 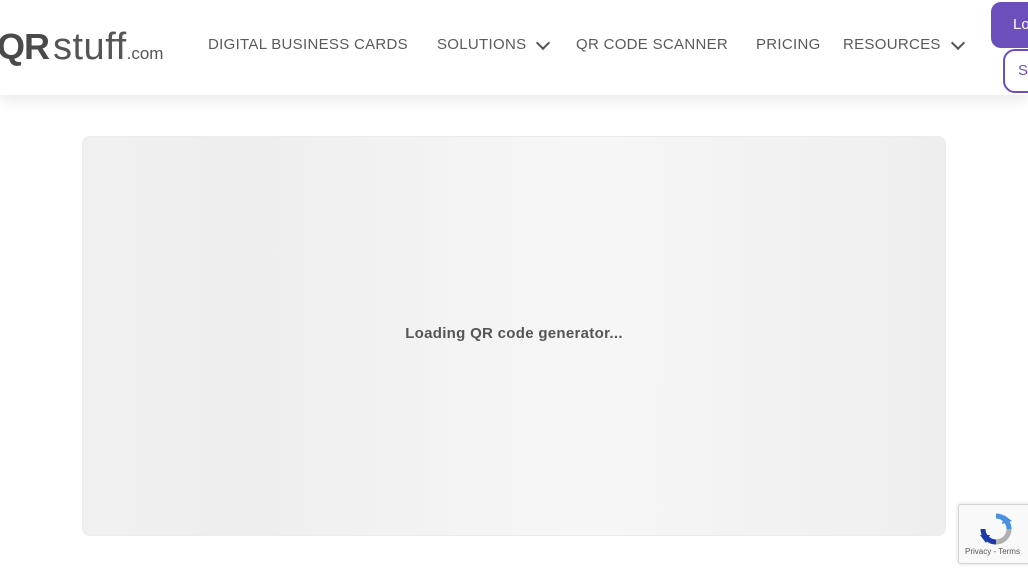 I want to click on nav-digital-business-cards: DIGITAL BUSINESS CARDS, so click(x=308, y=45).